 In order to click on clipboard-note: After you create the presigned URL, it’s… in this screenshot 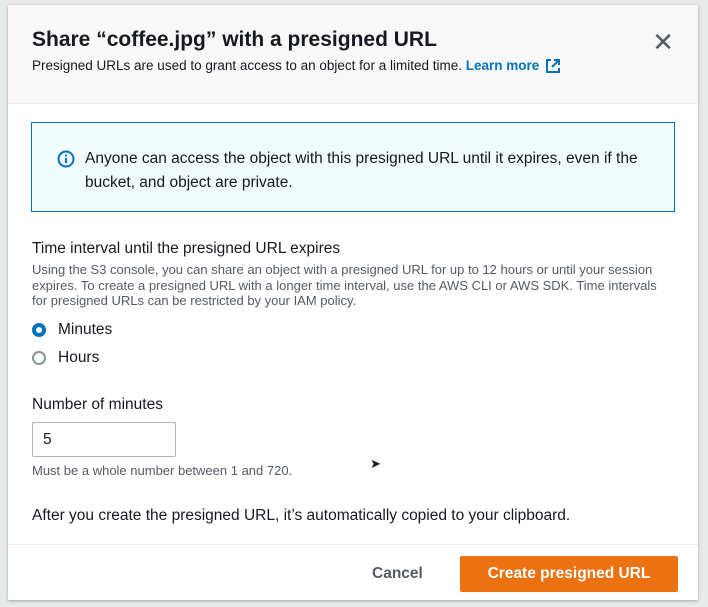, I will do `click(301, 515)`.